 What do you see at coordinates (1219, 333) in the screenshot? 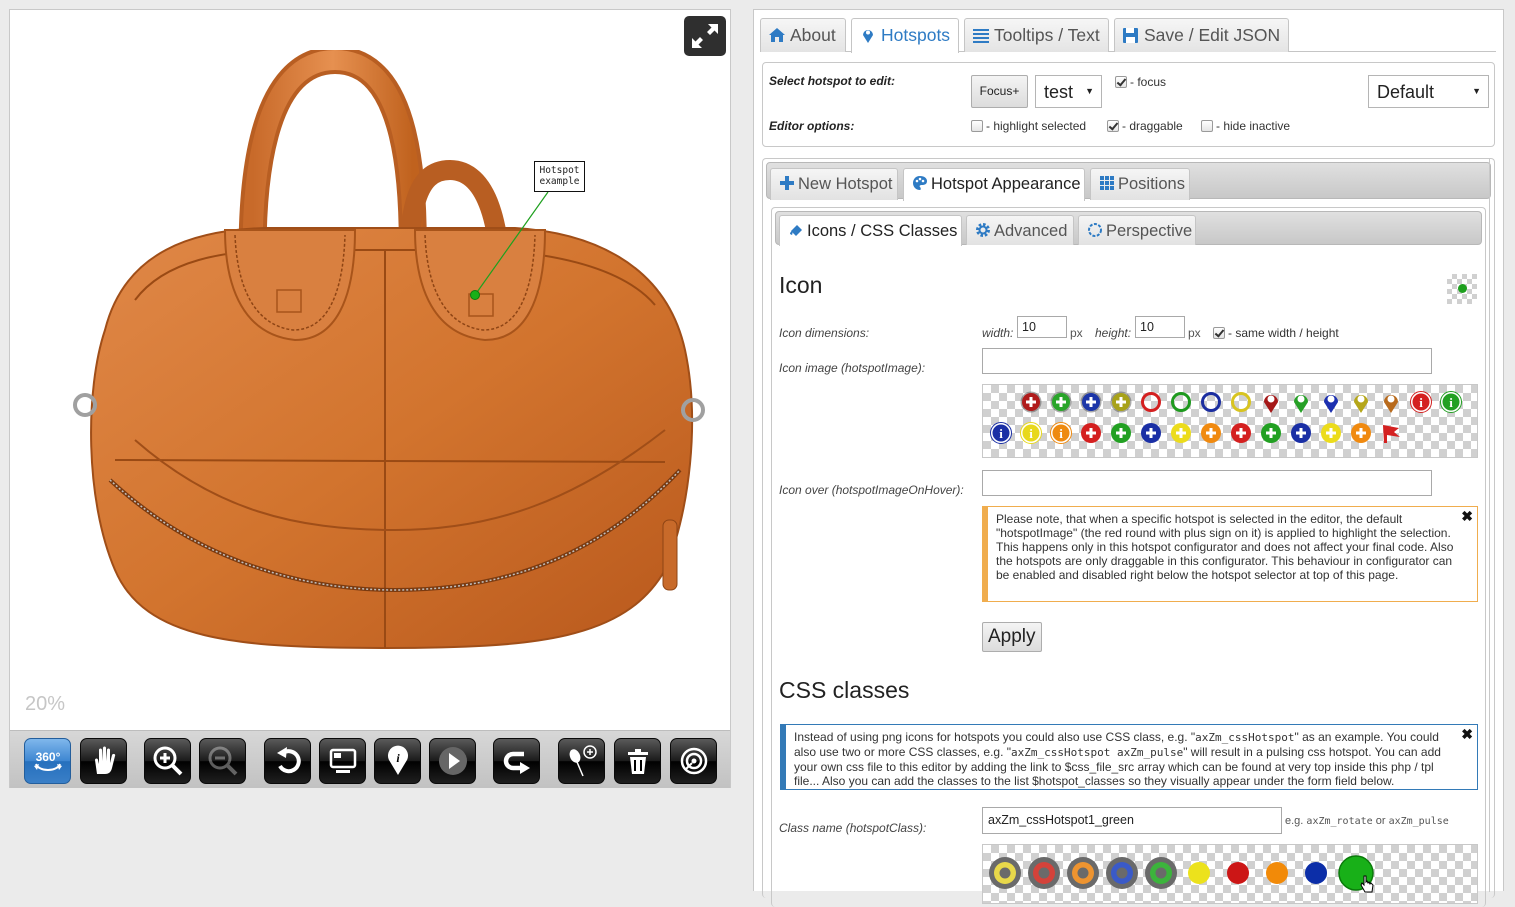
I see `same-wh-checkbox` at bounding box center [1219, 333].